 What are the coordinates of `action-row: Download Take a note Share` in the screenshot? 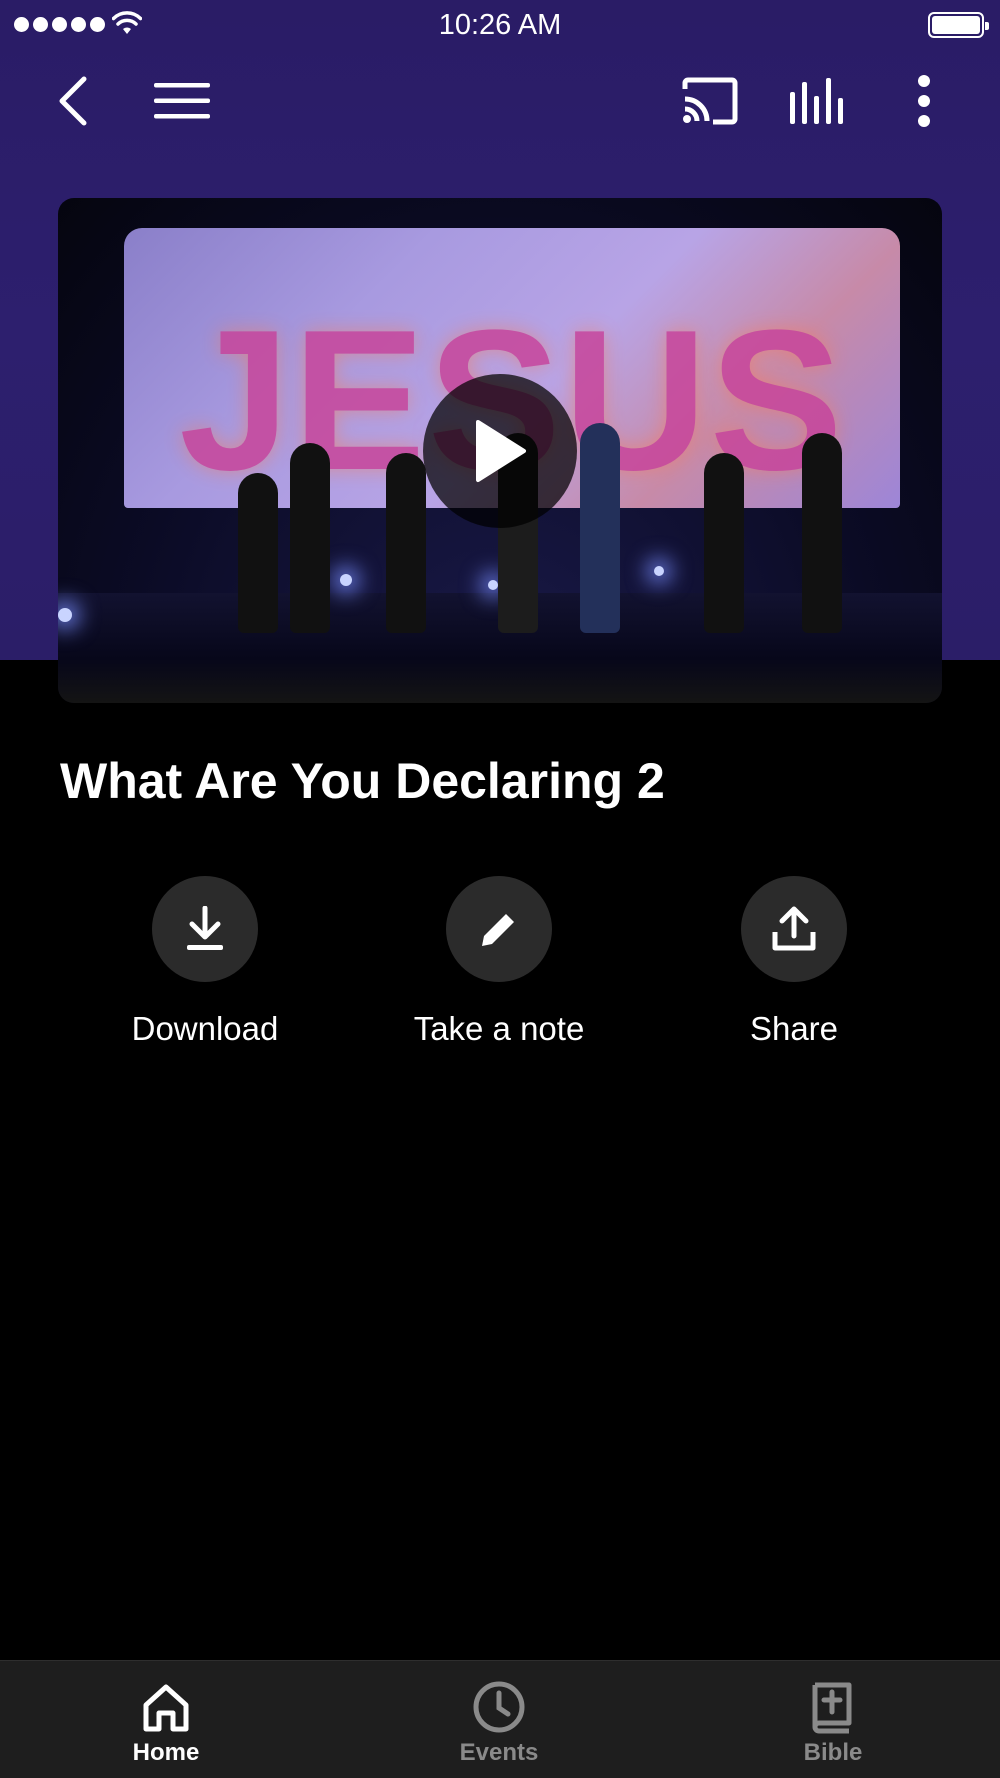 It's located at (500, 966).